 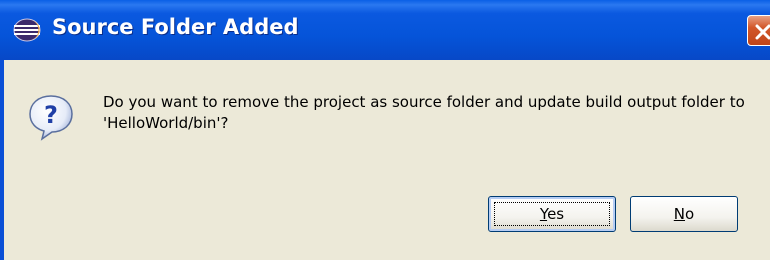 I want to click on yes-button: Yes, so click(x=552, y=214).